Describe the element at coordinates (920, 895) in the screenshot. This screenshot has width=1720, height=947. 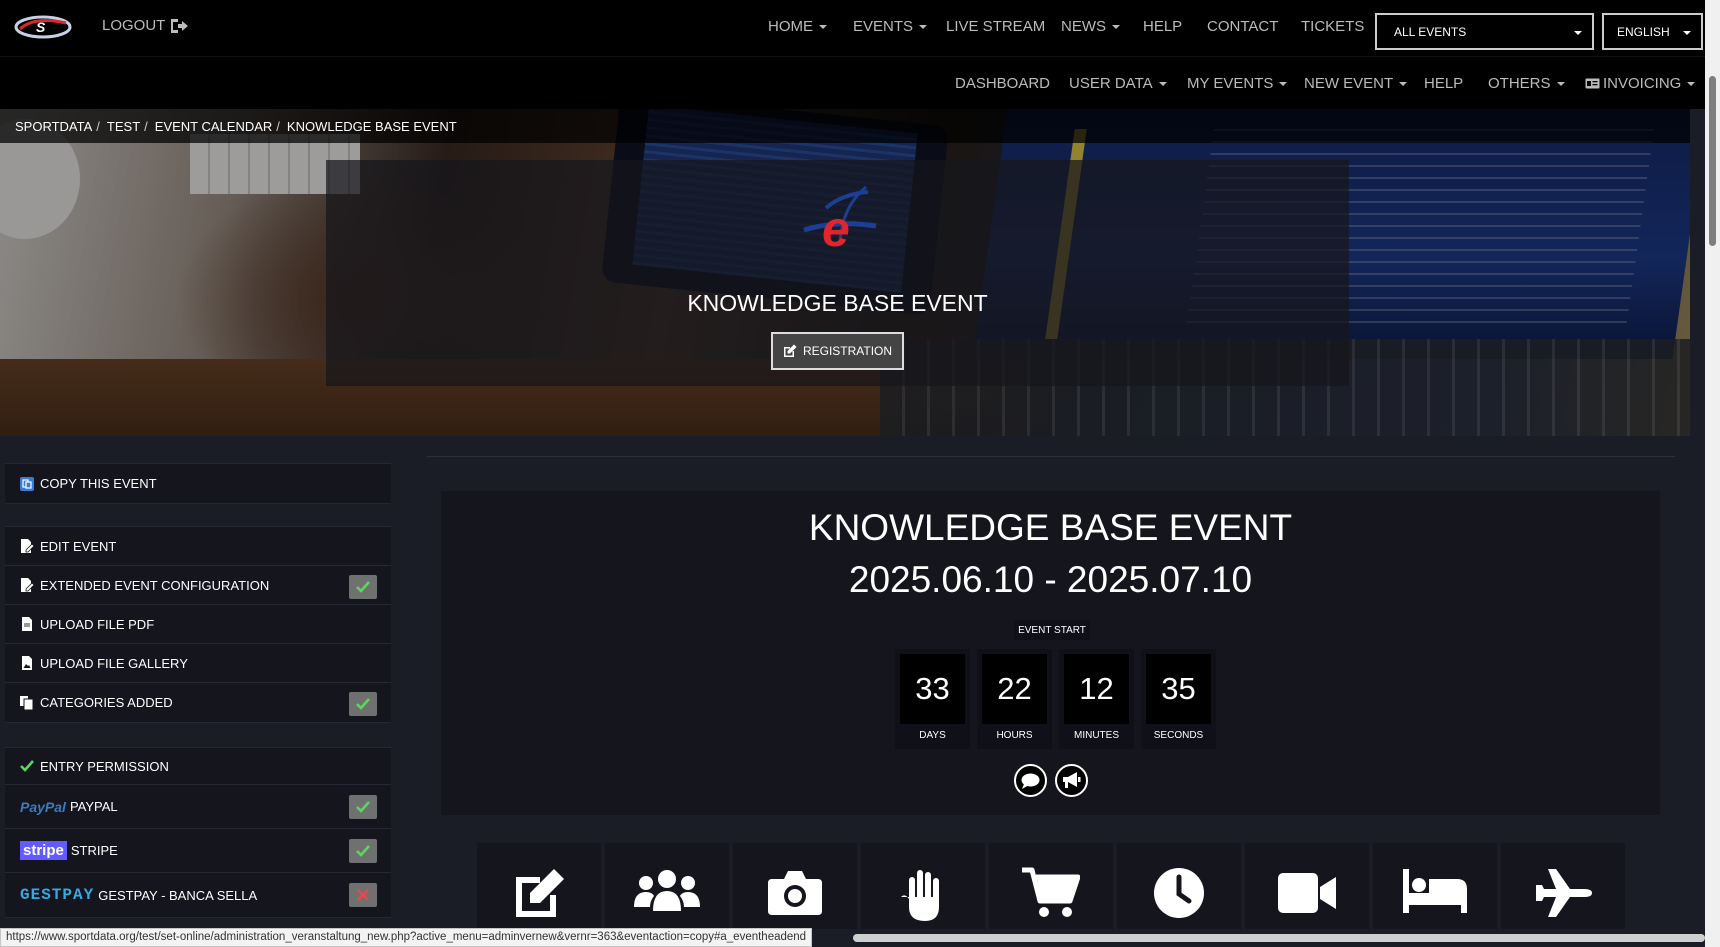
I see `hand-icon` at that location.